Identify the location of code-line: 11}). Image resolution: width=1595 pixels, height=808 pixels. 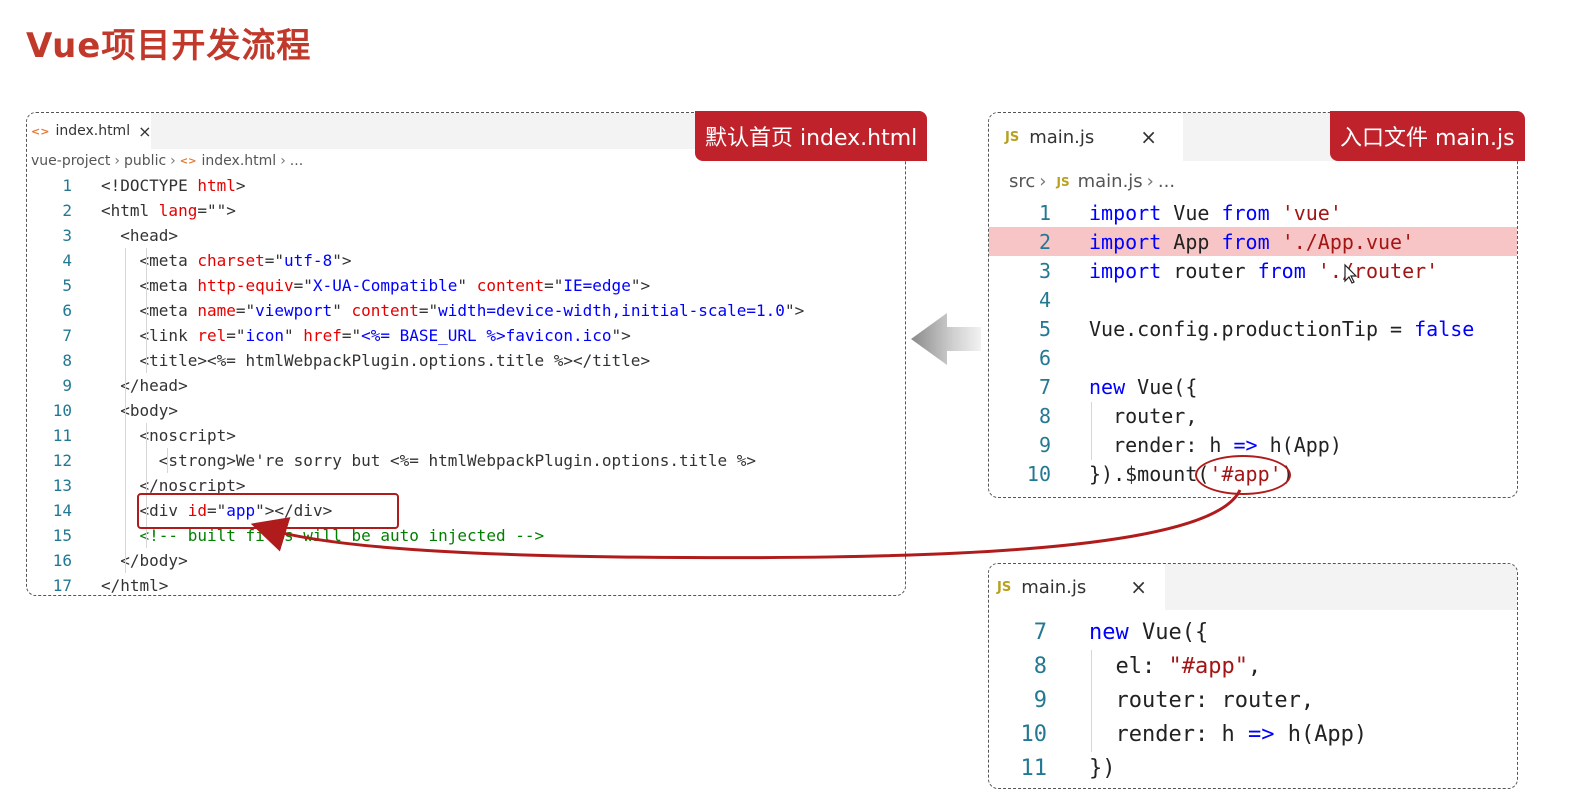
(1253, 769).